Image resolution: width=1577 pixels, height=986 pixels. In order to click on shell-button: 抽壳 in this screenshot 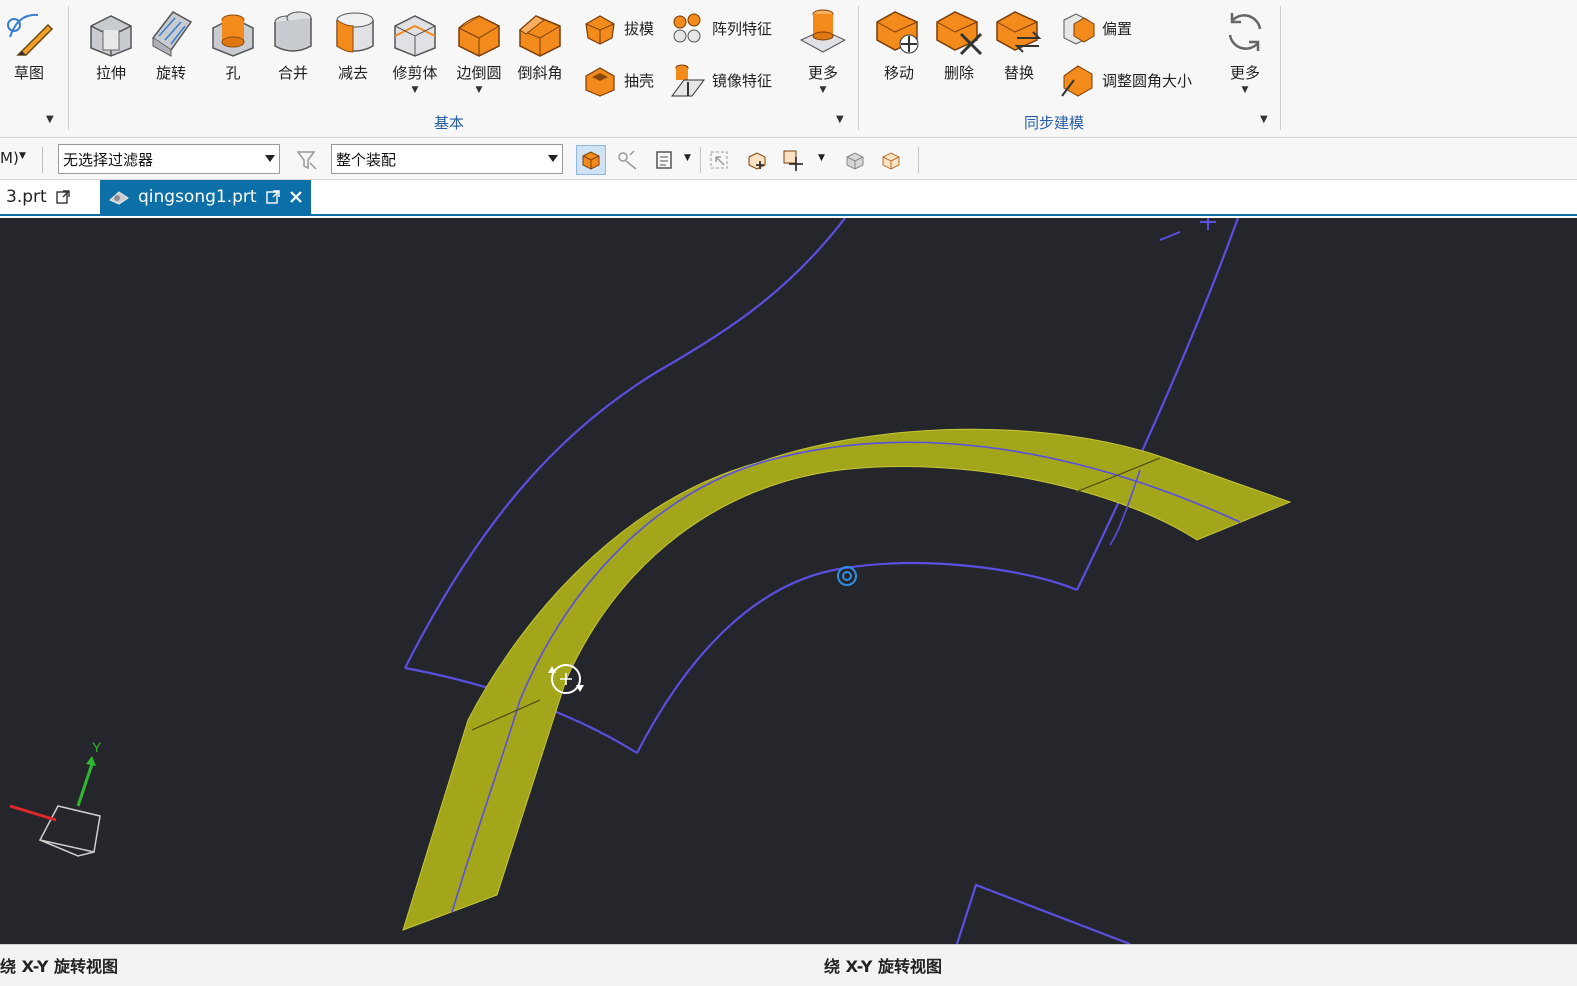, I will do `click(617, 80)`.